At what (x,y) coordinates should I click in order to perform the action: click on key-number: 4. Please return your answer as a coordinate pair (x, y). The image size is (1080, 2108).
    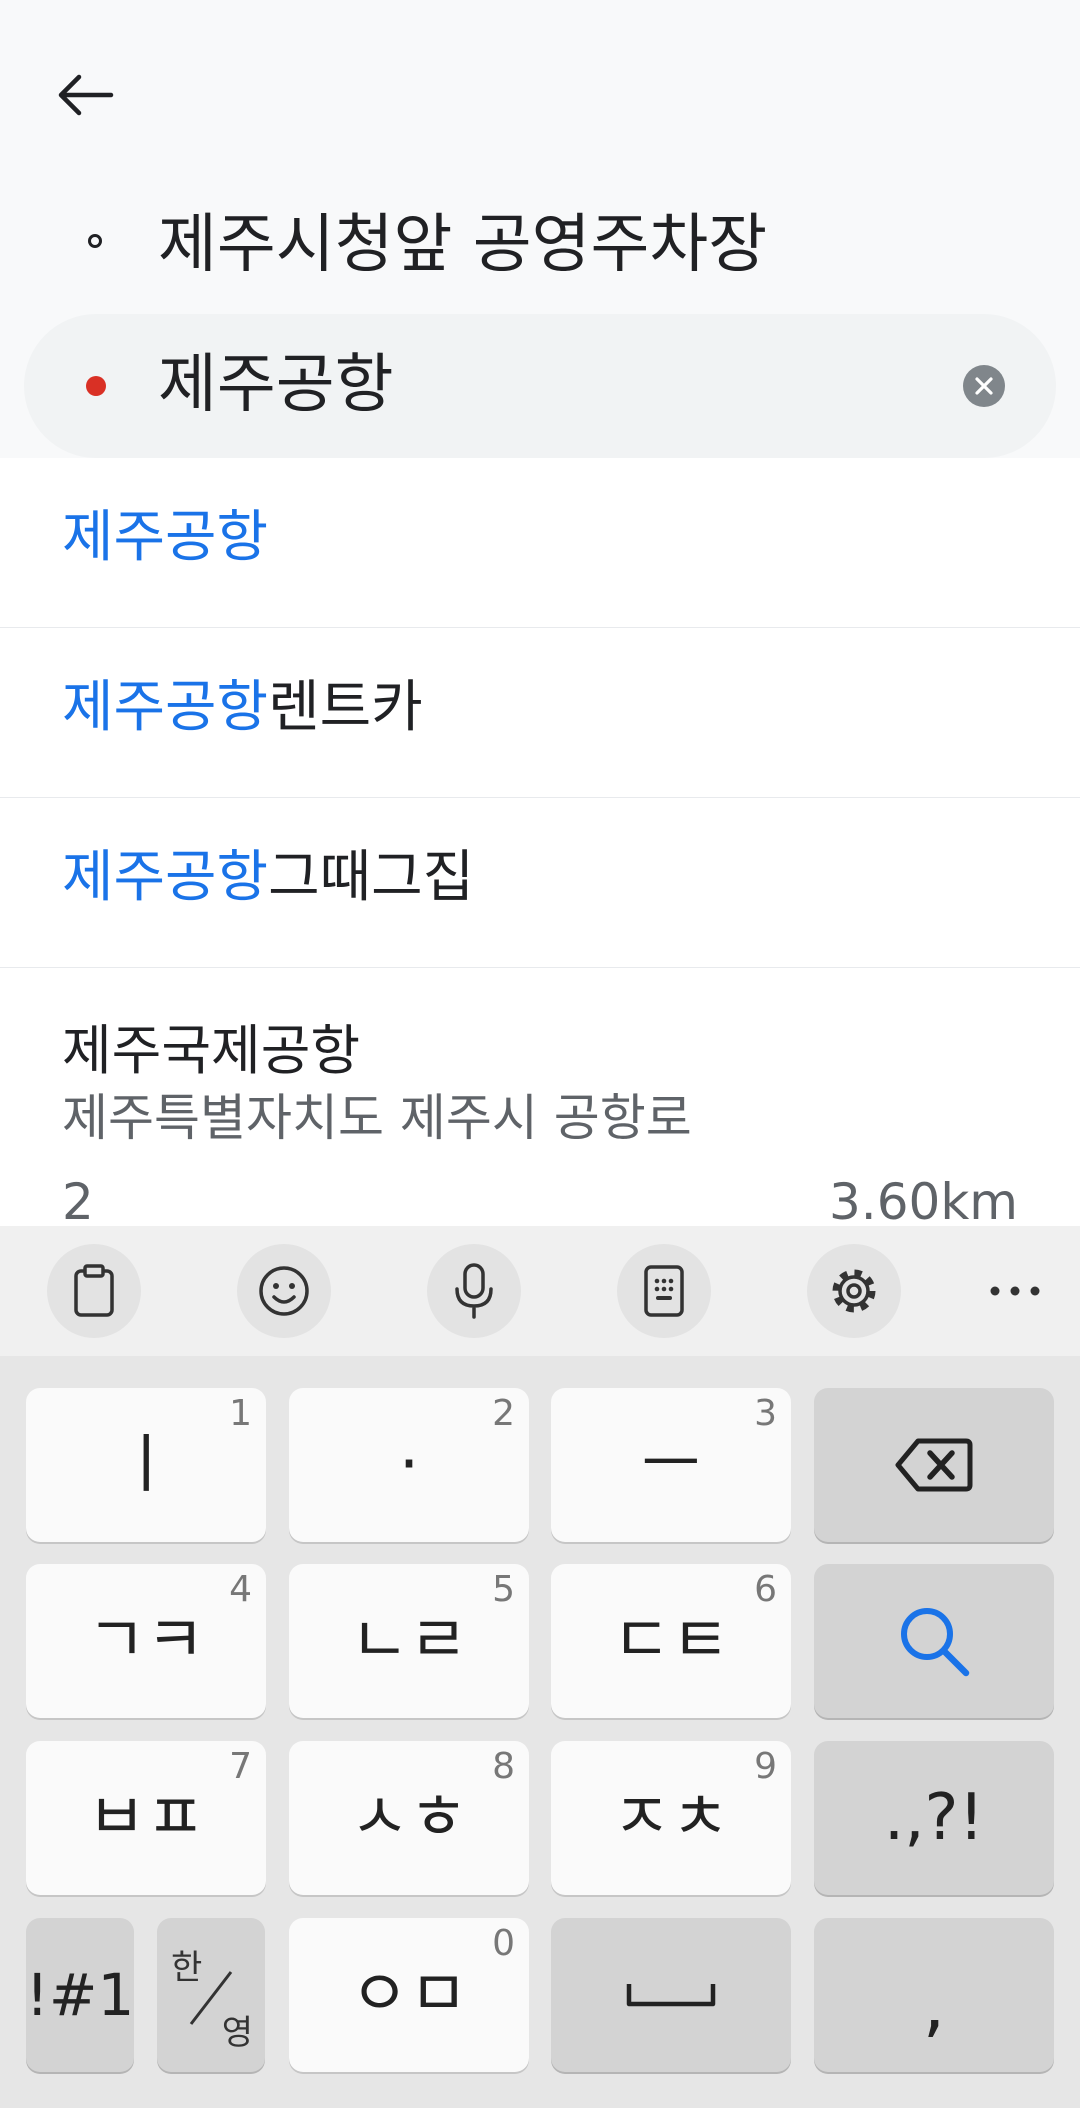
    Looking at the image, I should click on (240, 1589).